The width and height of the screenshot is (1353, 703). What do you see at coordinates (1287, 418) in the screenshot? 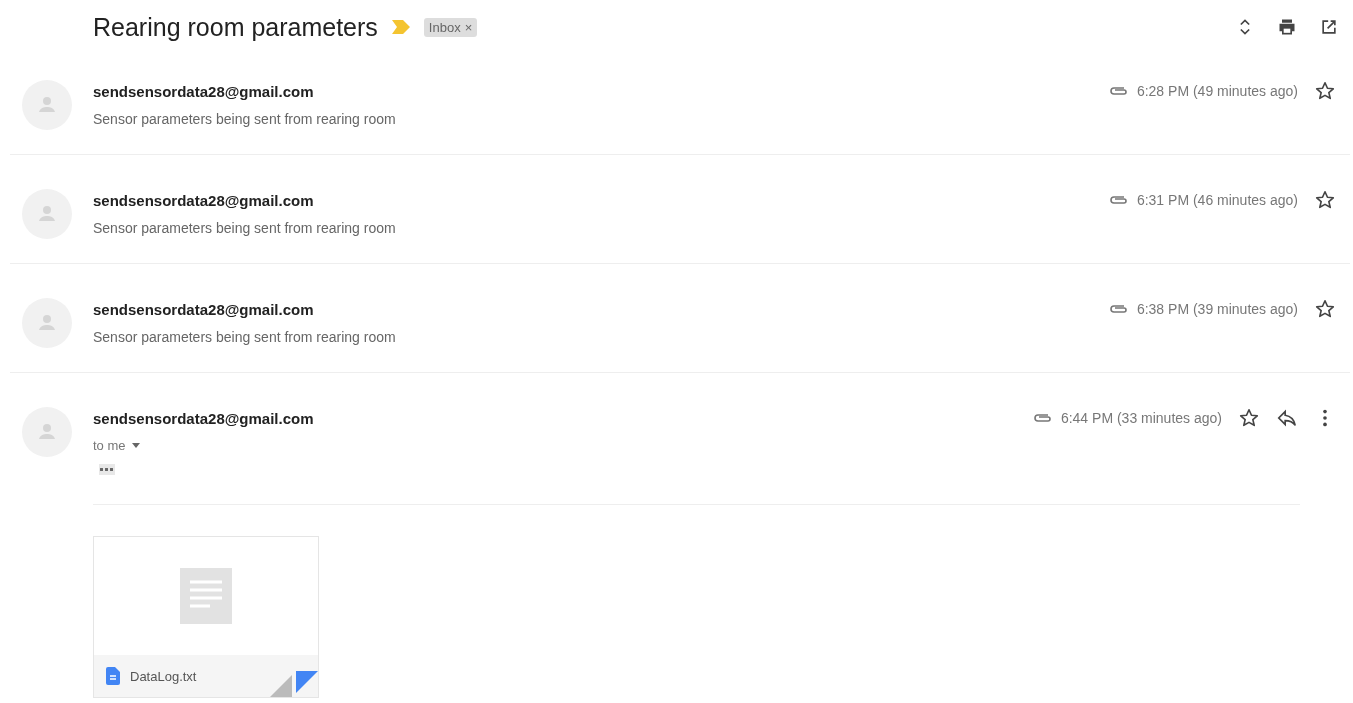
I see `reply-icon` at bounding box center [1287, 418].